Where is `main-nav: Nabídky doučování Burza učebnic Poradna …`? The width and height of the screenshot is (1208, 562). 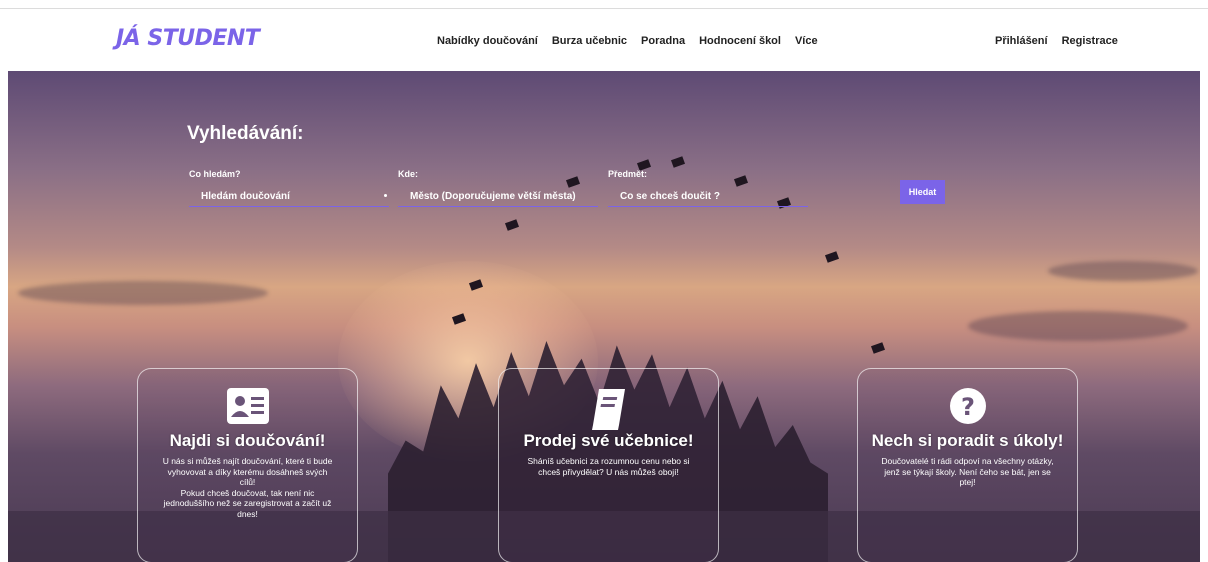
main-nav: Nabídky doučování Burza učebnic Poradna … is located at coordinates (627, 41).